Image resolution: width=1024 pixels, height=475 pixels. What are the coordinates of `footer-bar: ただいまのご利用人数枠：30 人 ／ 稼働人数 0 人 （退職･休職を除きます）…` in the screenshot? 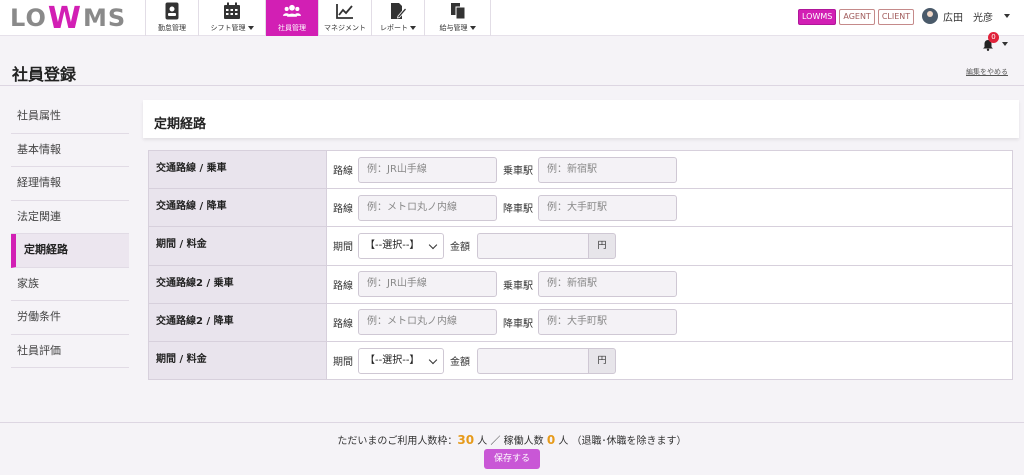 It's located at (512, 448).